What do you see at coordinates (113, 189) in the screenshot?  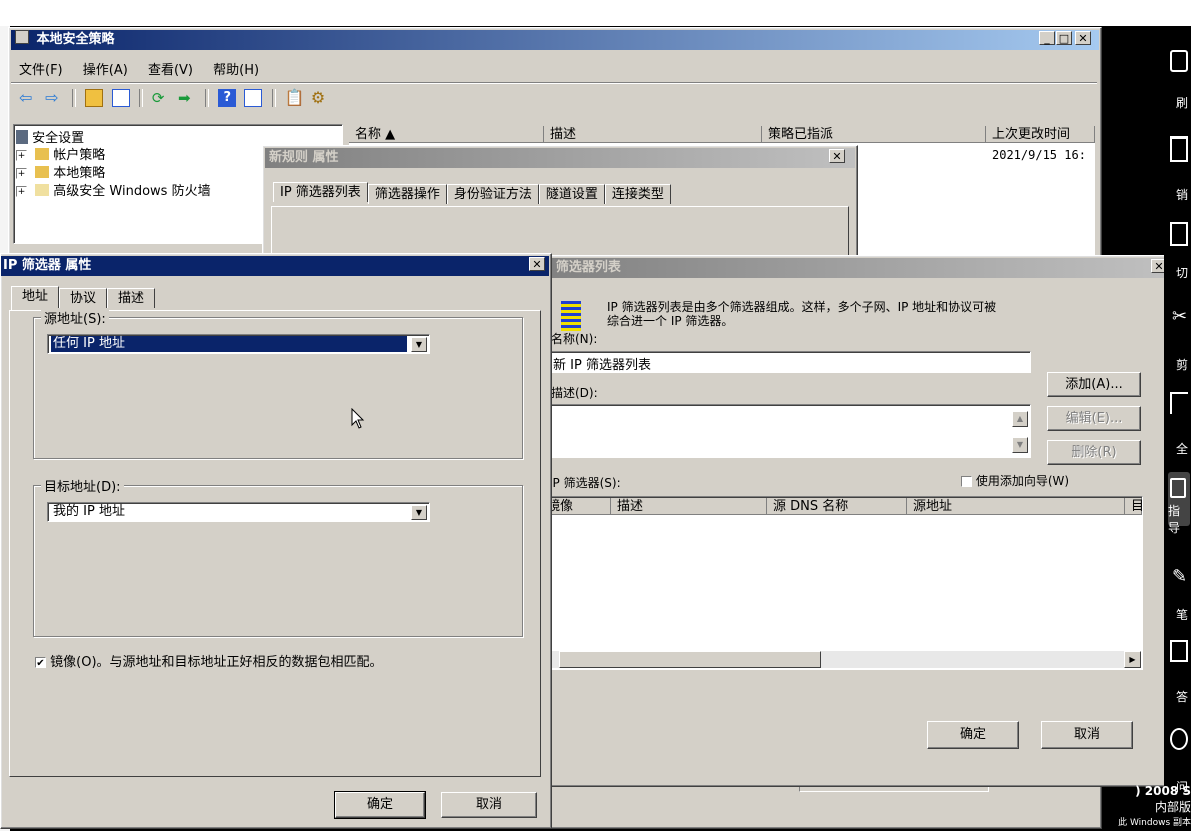 I see `tree-item-firewall: + 高级安全 Windows 防火墙` at bounding box center [113, 189].